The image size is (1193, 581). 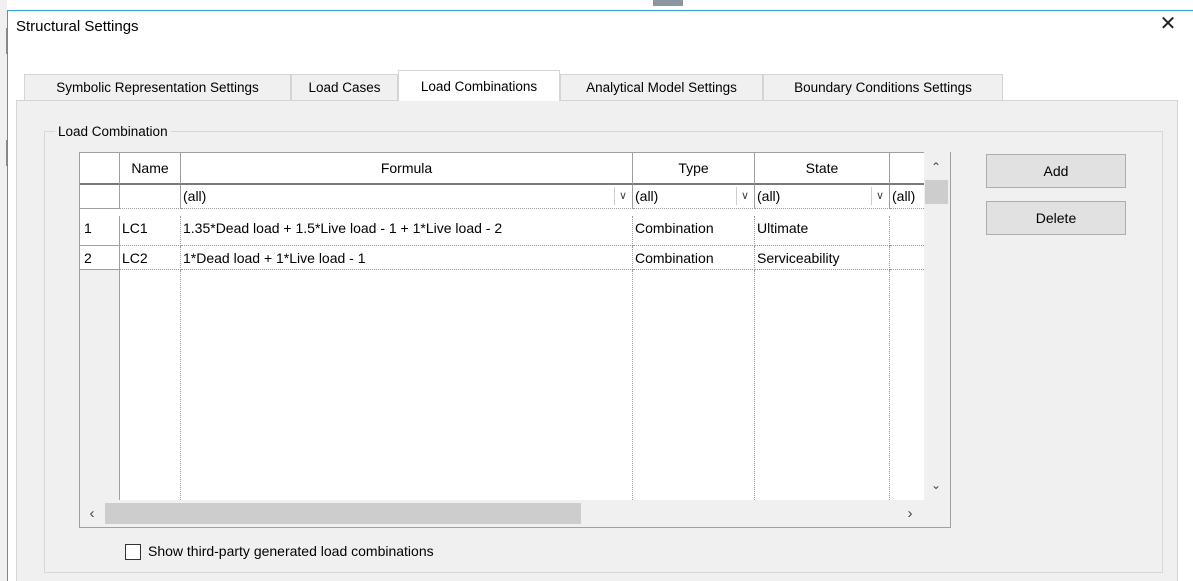 I want to click on delete-button: Delete, so click(x=1056, y=218).